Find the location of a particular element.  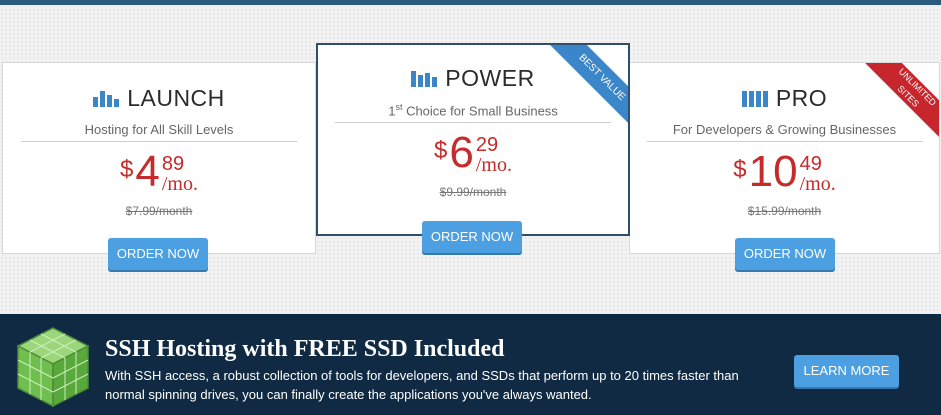

order-now-button-power: ORDER NOW is located at coordinates (472, 237).